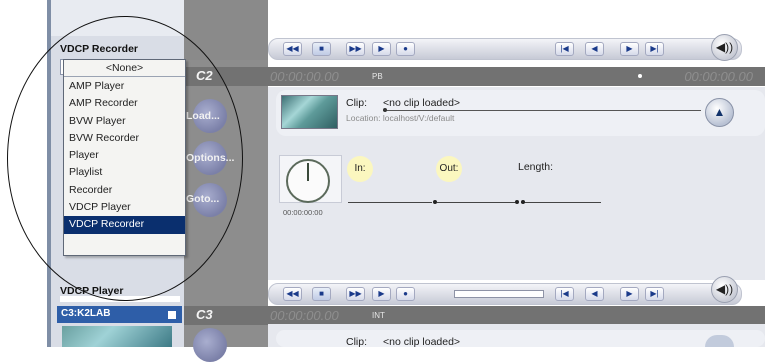  What do you see at coordinates (474, 315) in the screenshot?
I see `channel-c3-strip: C3 00:00:00.00 INT` at bounding box center [474, 315].